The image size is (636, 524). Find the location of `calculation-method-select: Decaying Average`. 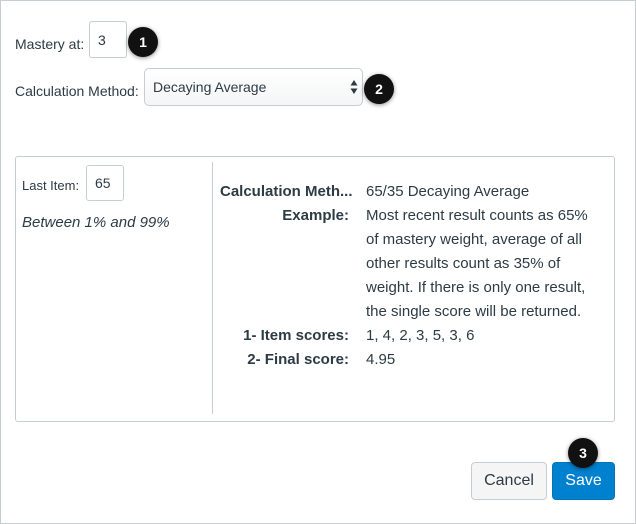

calculation-method-select: Decaying Average is located at coordinates (253, 87).